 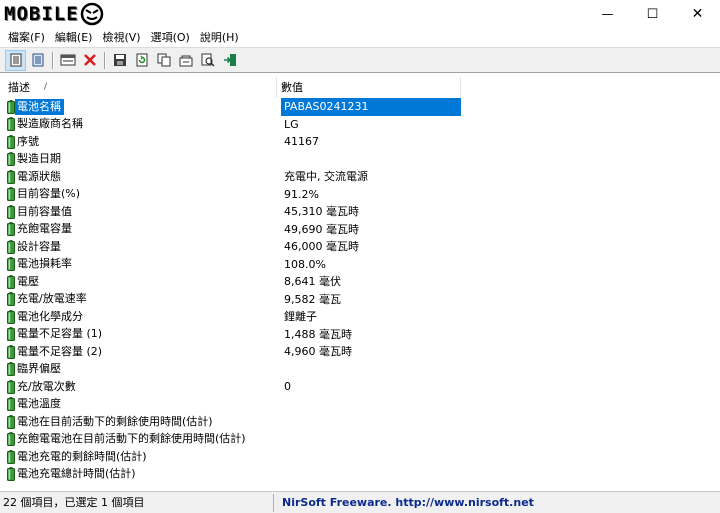 What do you see at coordinates (234, 387) in the screenshot?
I see `table-row: 充/放電次數 0` at bounding box center [234, 387].